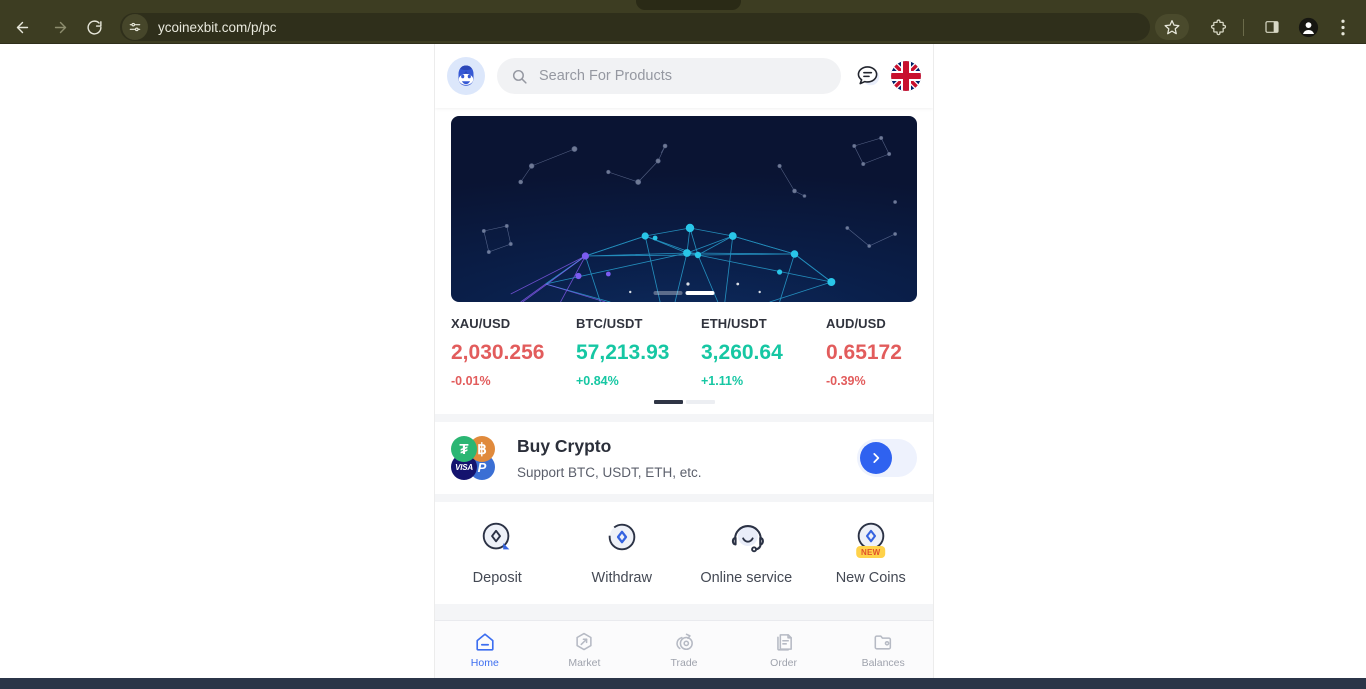 The width and height of the screenshot is (1366, 689). What do you see at coordinates (856, 323) in the screenshot?
I see `ticker-pair: AUD/USD` at bounding box center [856, 323].